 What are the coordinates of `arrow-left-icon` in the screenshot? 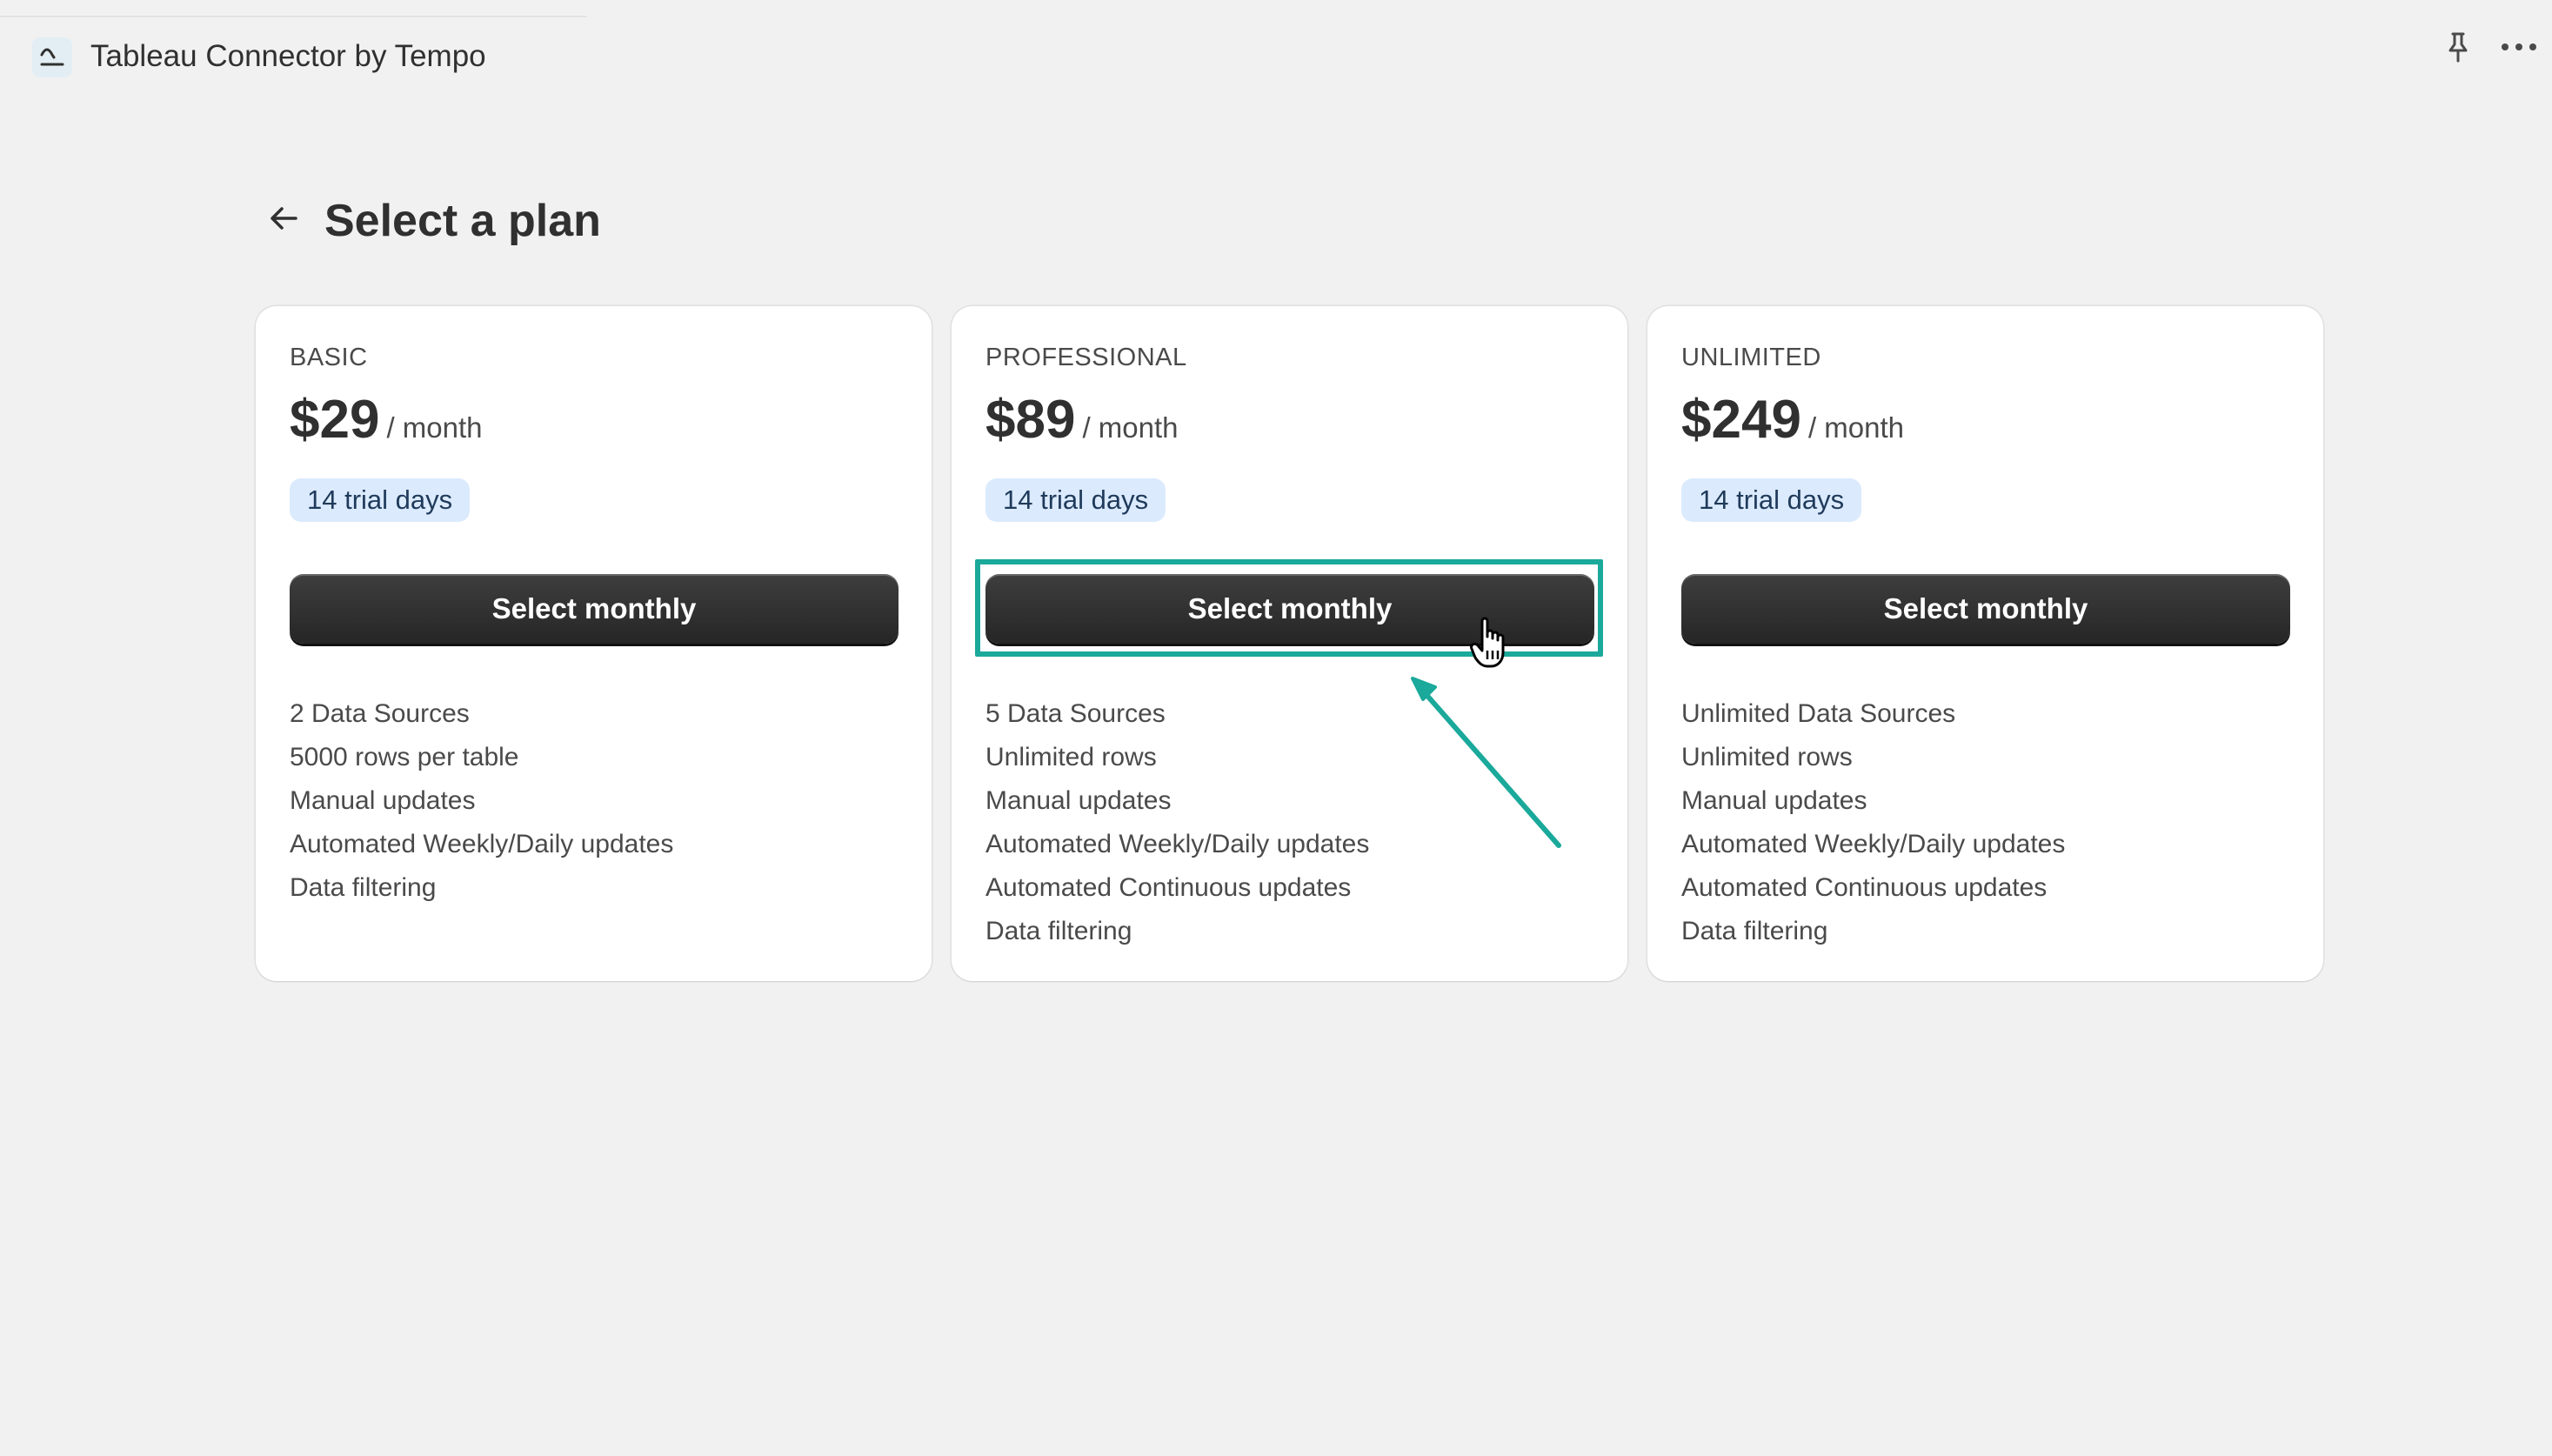 It's located at (284, 218).